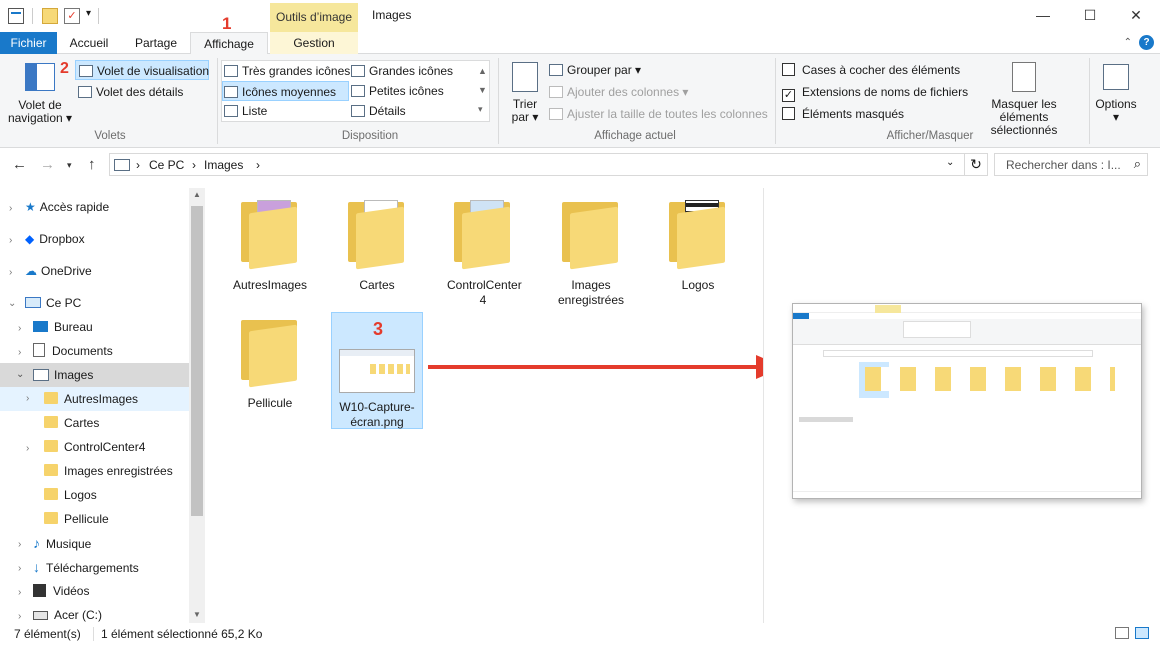  What do you see at coordinates (142, 70) in the screenshot?
I see `preview-pane-button: Volet de visualisation` at bounding box center [142, 70].